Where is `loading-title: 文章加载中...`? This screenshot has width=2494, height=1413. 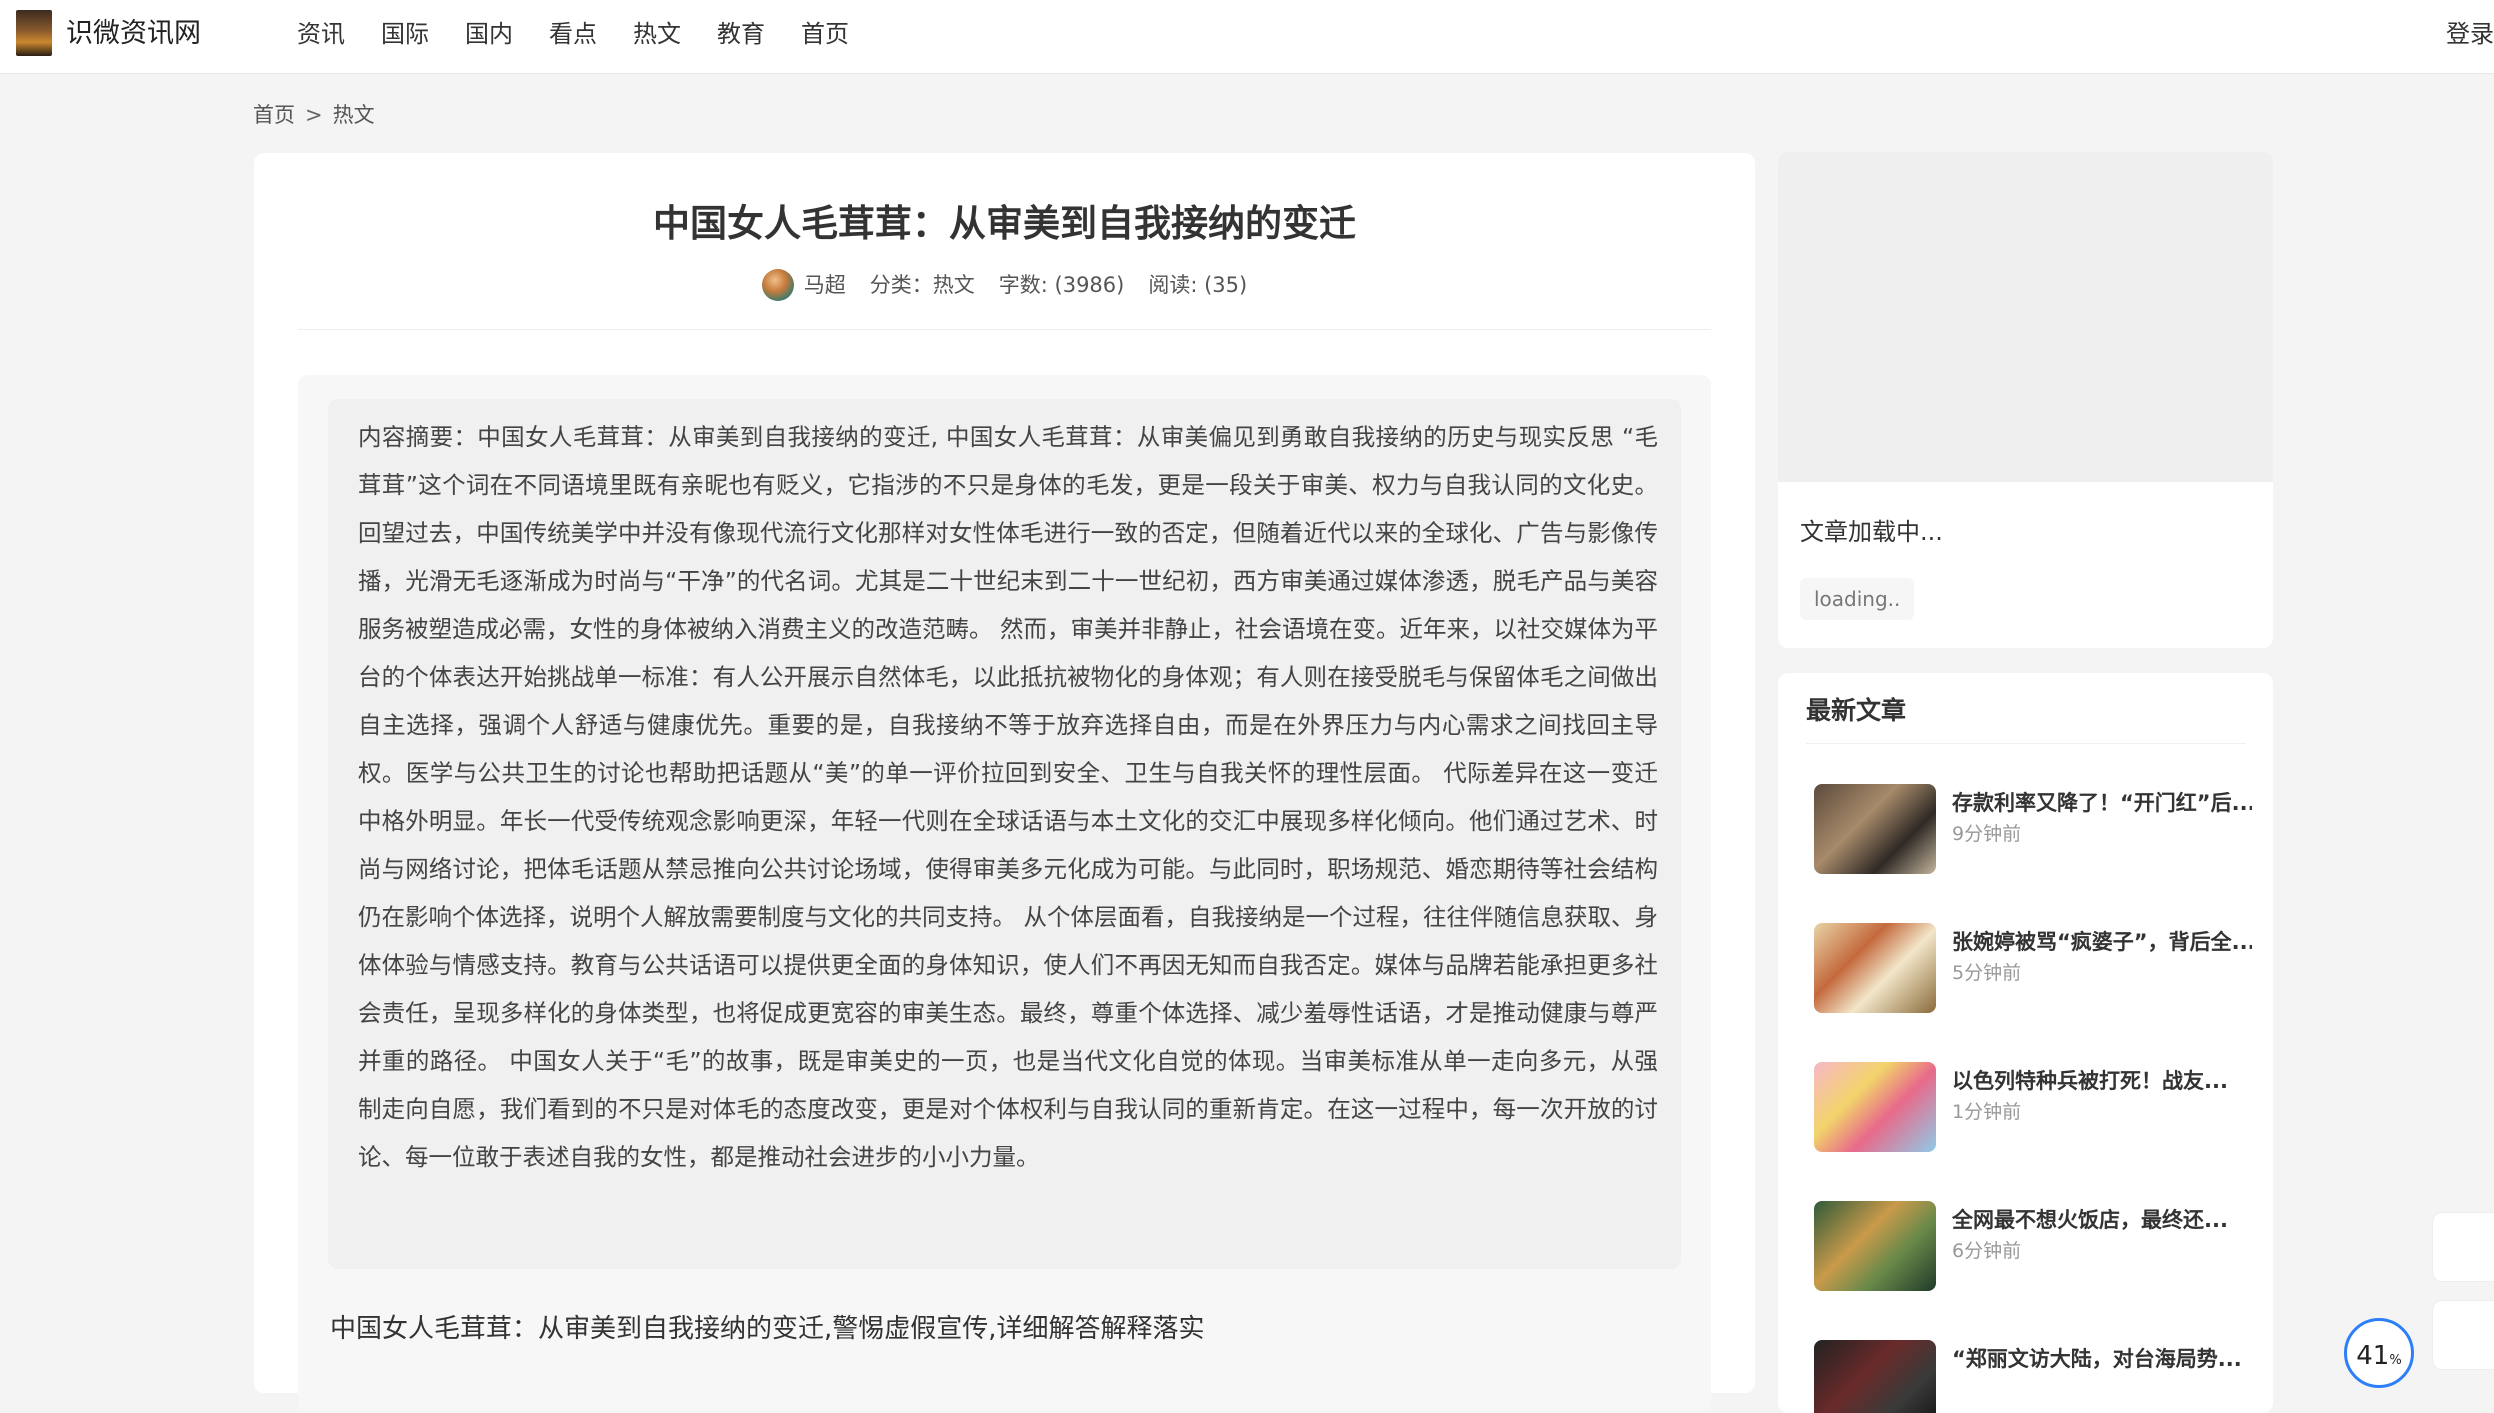
loading-title: 文章加载中... is located at coordinates (1871, 532).